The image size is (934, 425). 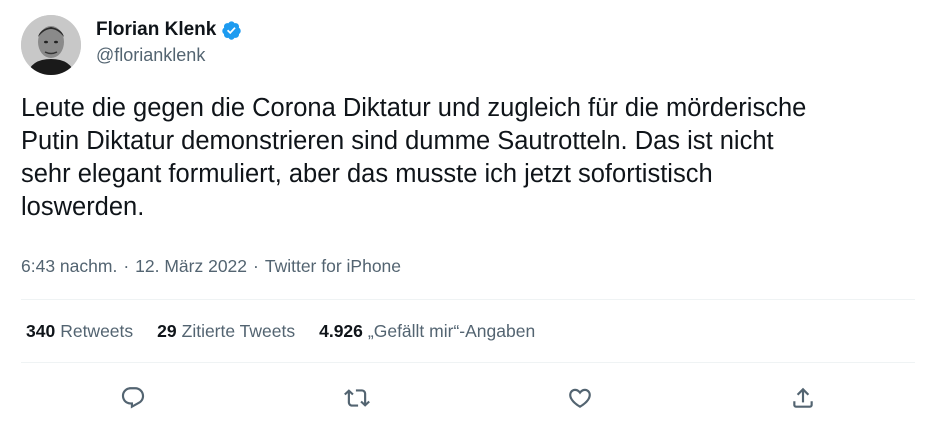 I want to click on retweet-icon, so click(x=357, y=398).